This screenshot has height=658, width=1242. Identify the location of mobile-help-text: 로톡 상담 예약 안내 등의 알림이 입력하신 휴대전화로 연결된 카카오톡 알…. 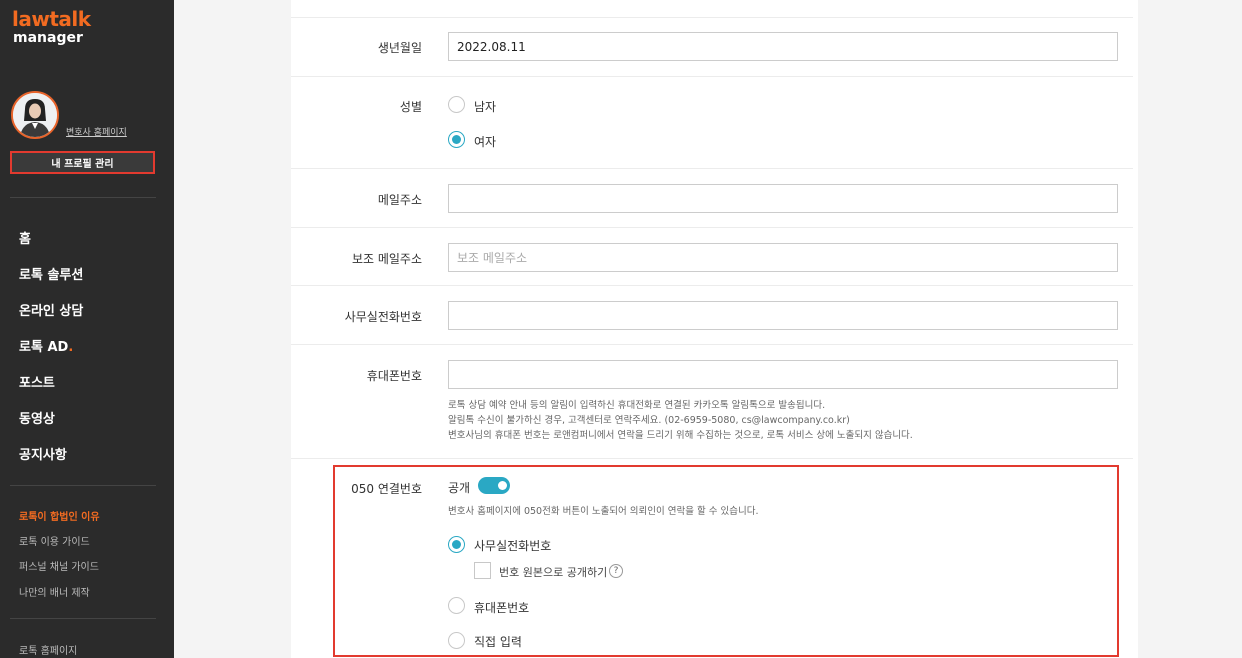
(680, 420).